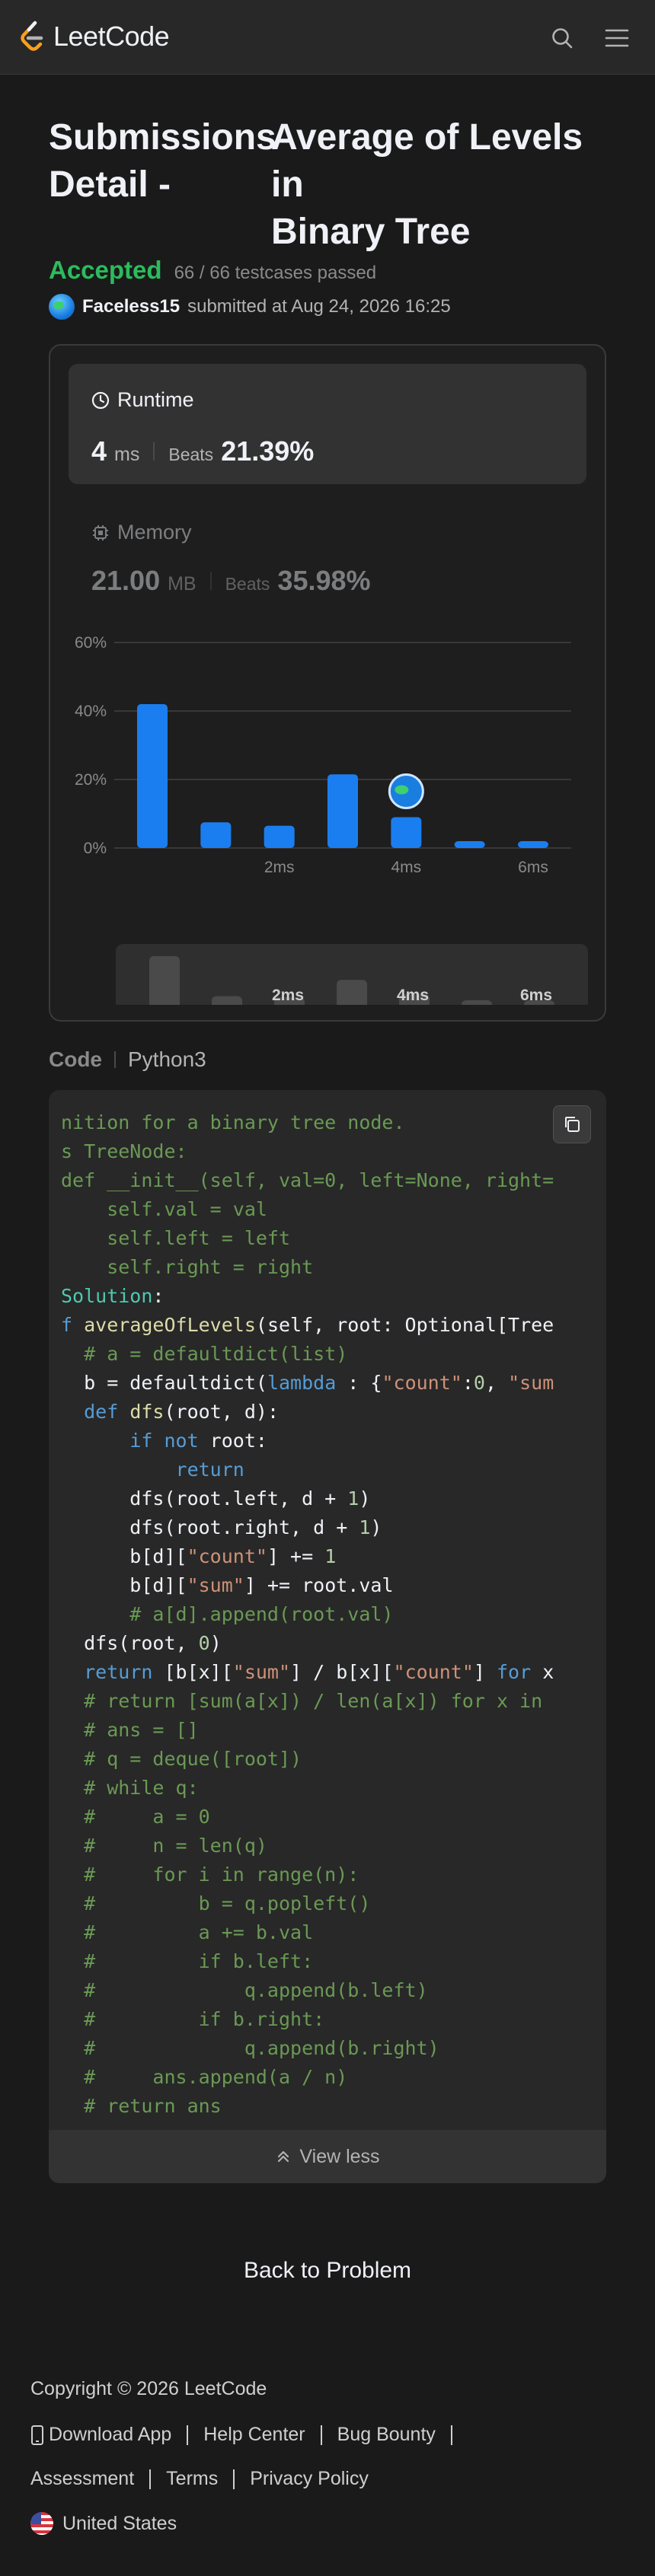 The height and width of the screenshot is (2576, 655). What do you see at coordinates (531, 1383) in the screenshot?
I see `code-token: "sum` at bounding box center [531, 1383].